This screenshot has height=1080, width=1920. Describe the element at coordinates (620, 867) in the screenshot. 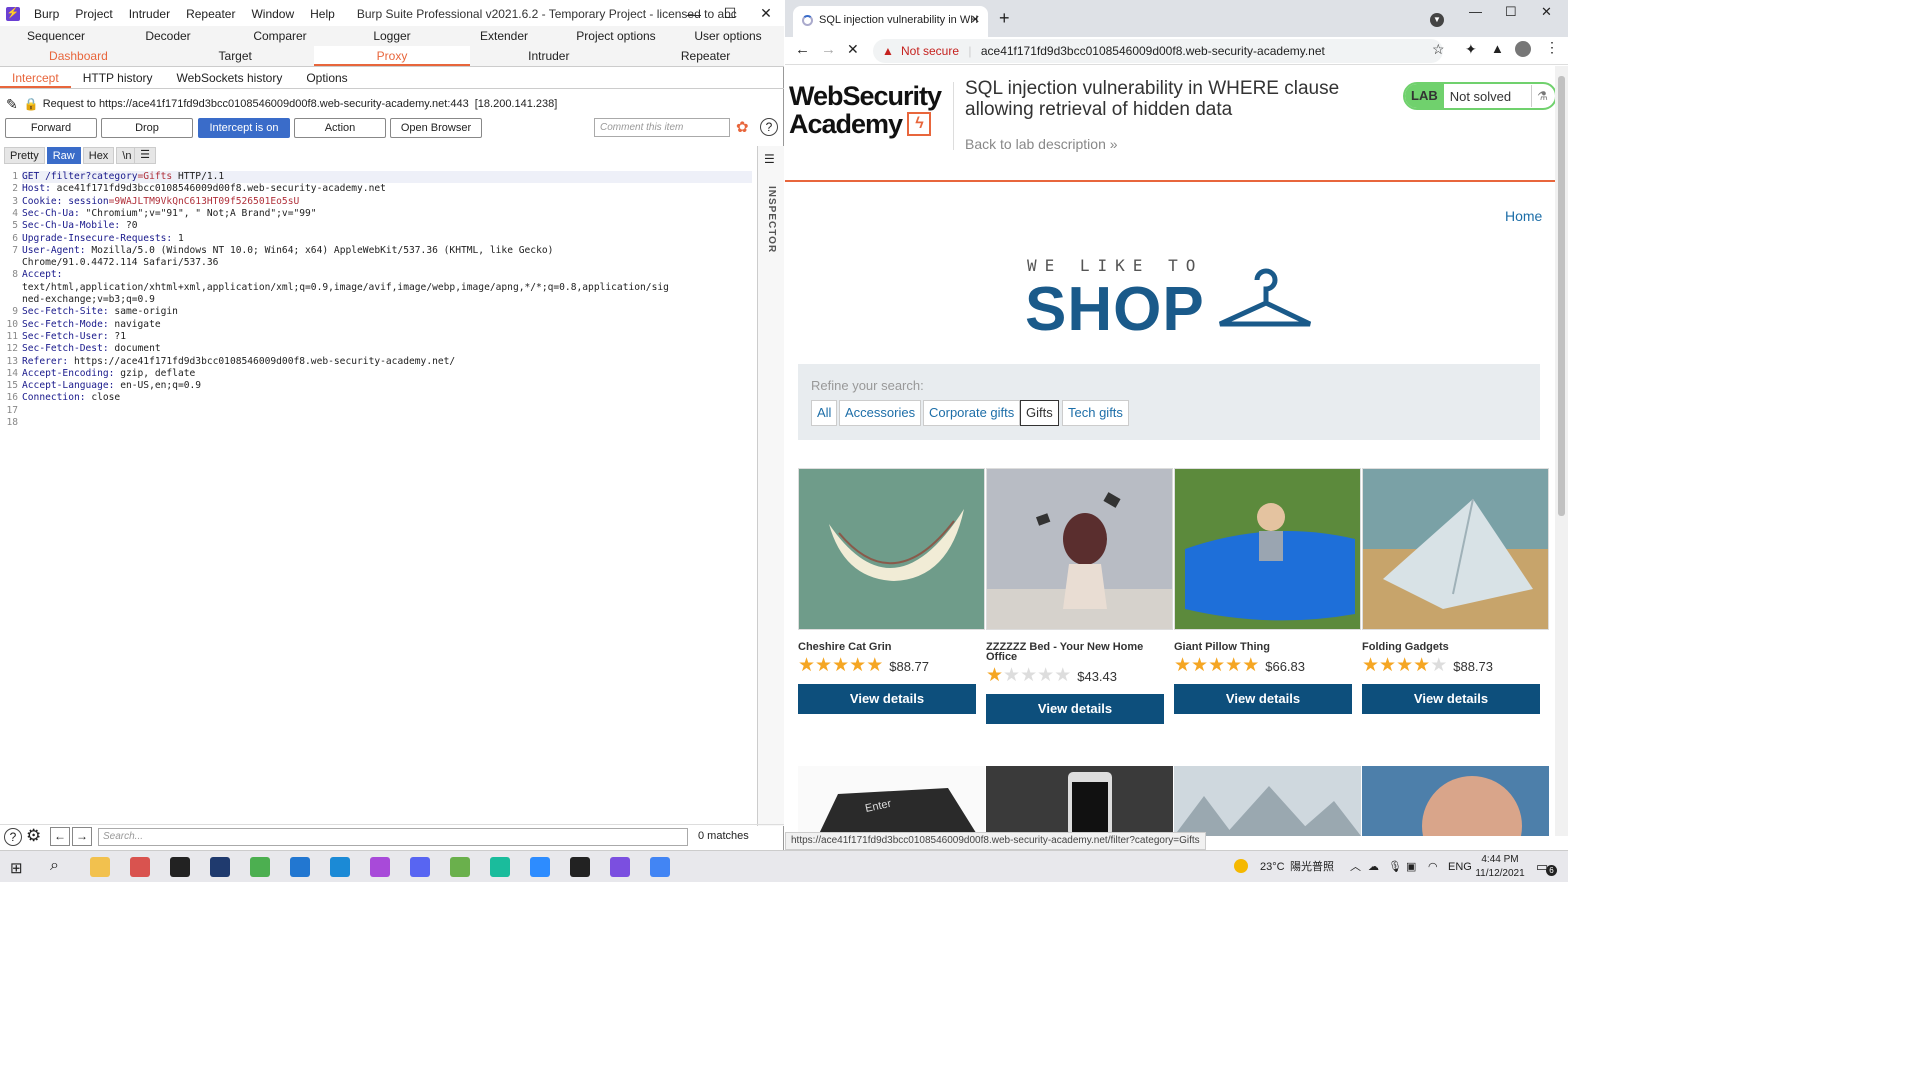

I see `burp-icon` at that location.